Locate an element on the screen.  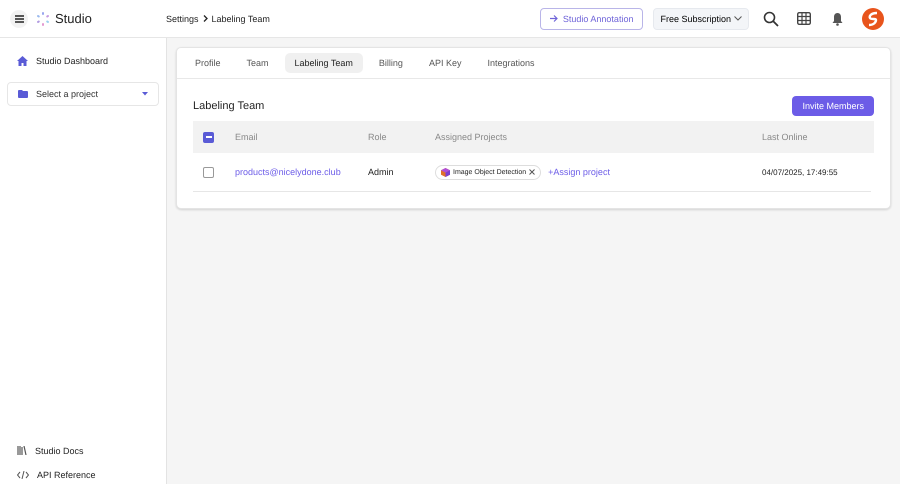
section-title: Labeling Team is located at coordinates (228, 106).